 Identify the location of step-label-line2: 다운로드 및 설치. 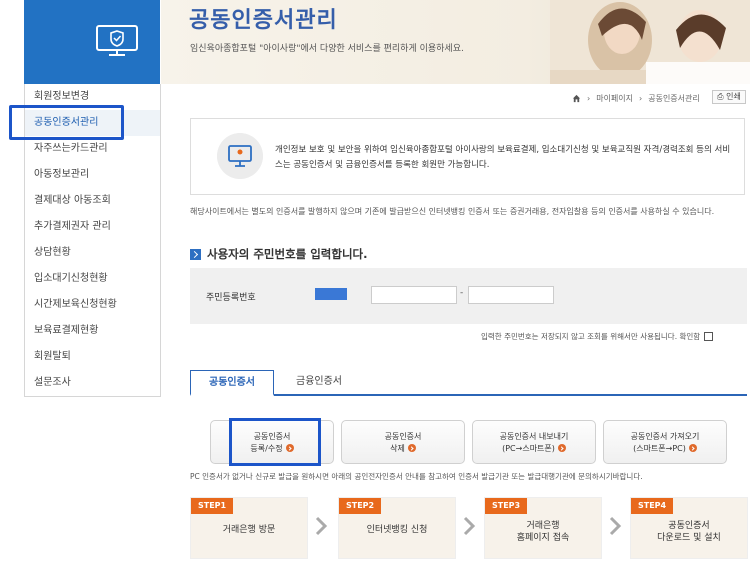
(689, 538).